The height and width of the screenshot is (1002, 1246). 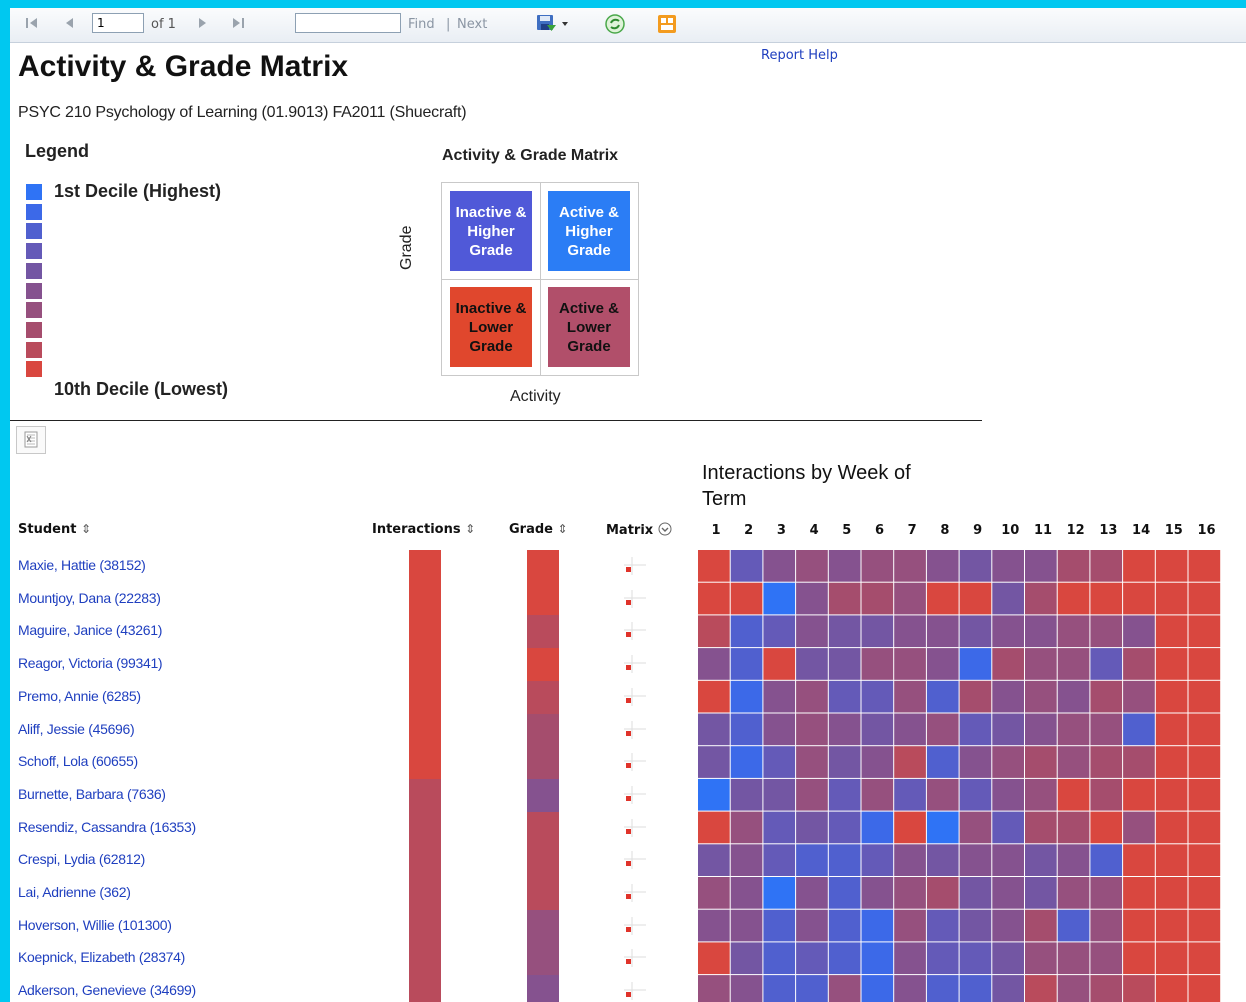 I want to click on find-next-link: Next, so click(x=472, y=24).